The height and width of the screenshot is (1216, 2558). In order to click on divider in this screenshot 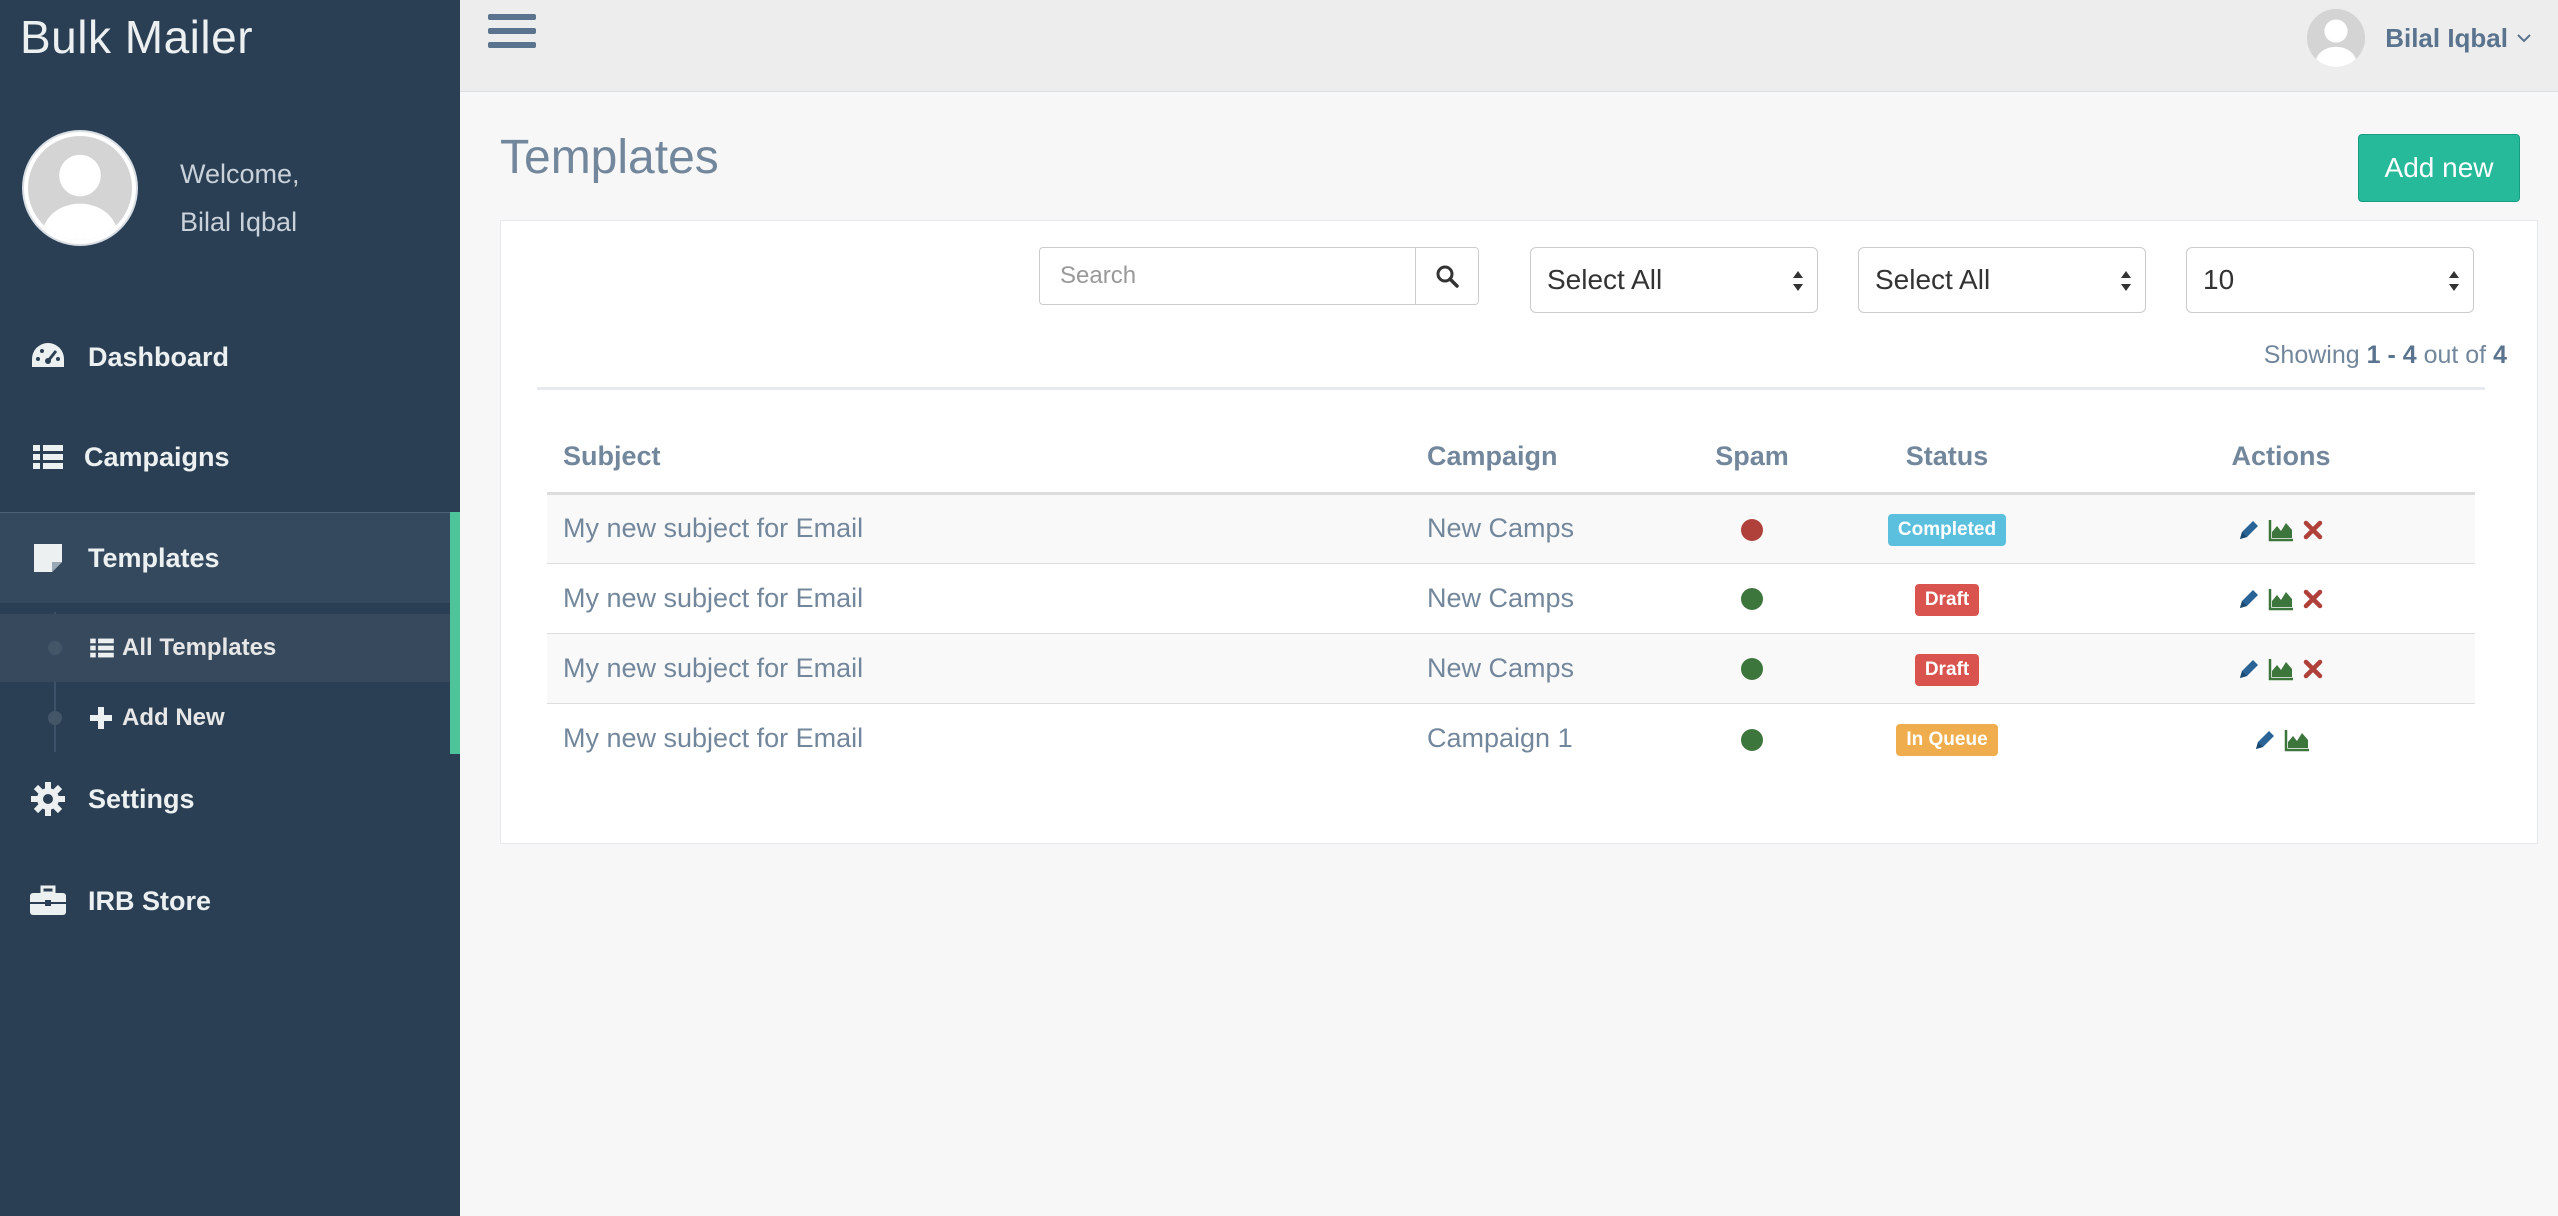, I will do `click(1511, 388)`.